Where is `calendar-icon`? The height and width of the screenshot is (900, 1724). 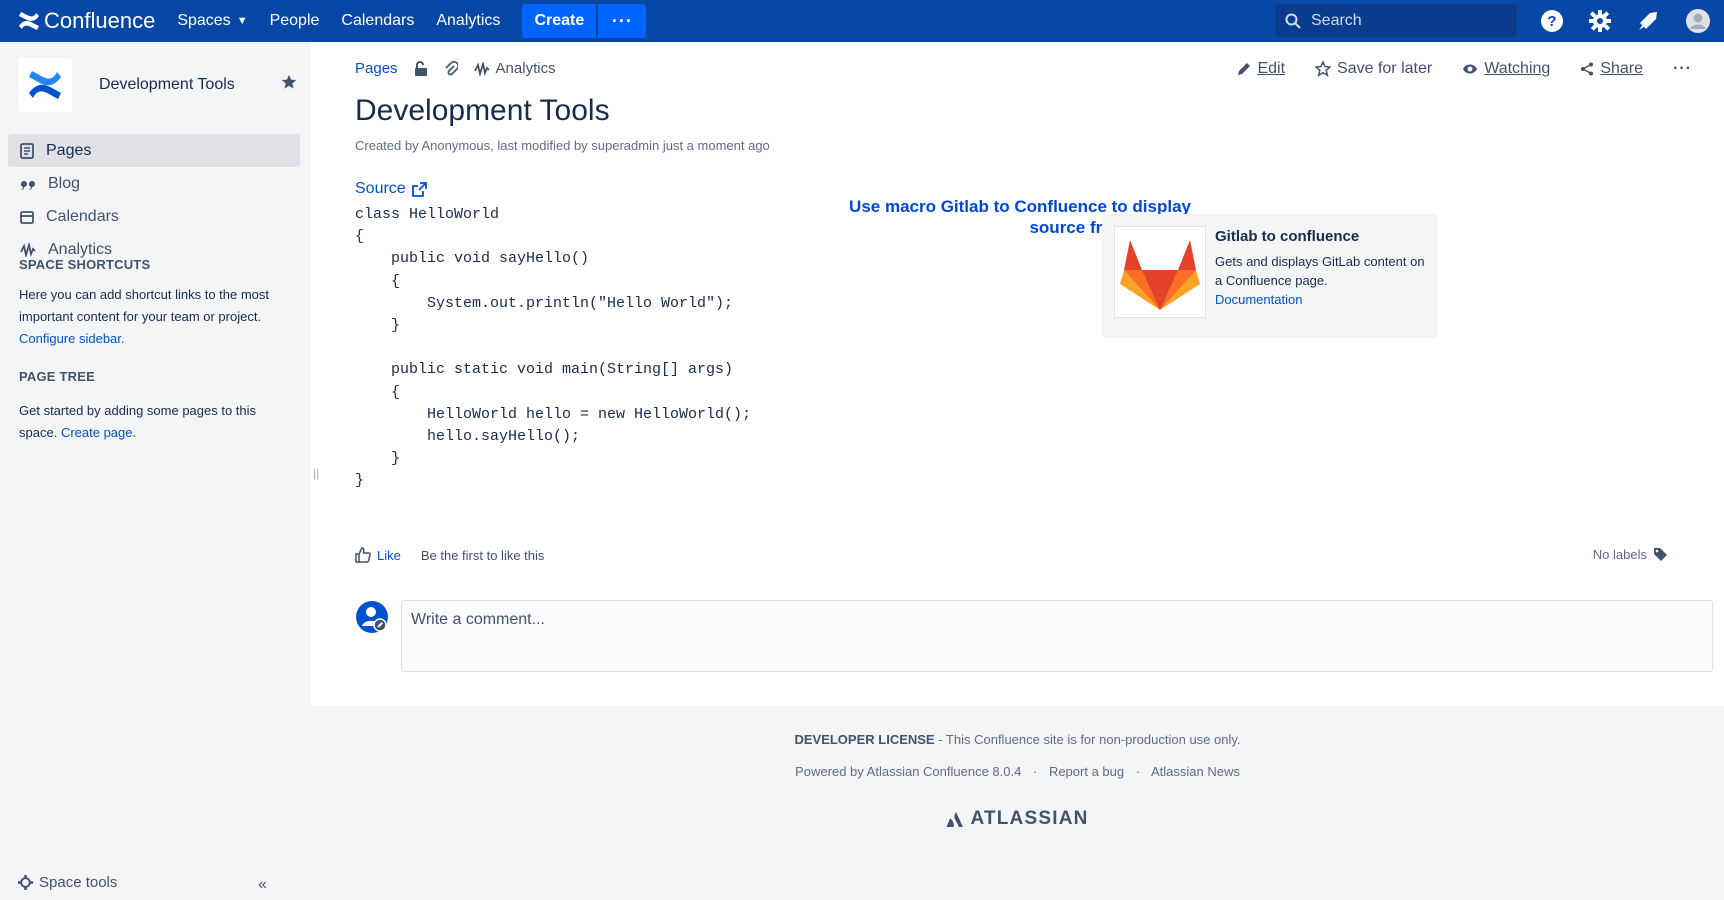 calendar-icon is located at coordinates (27, 217).